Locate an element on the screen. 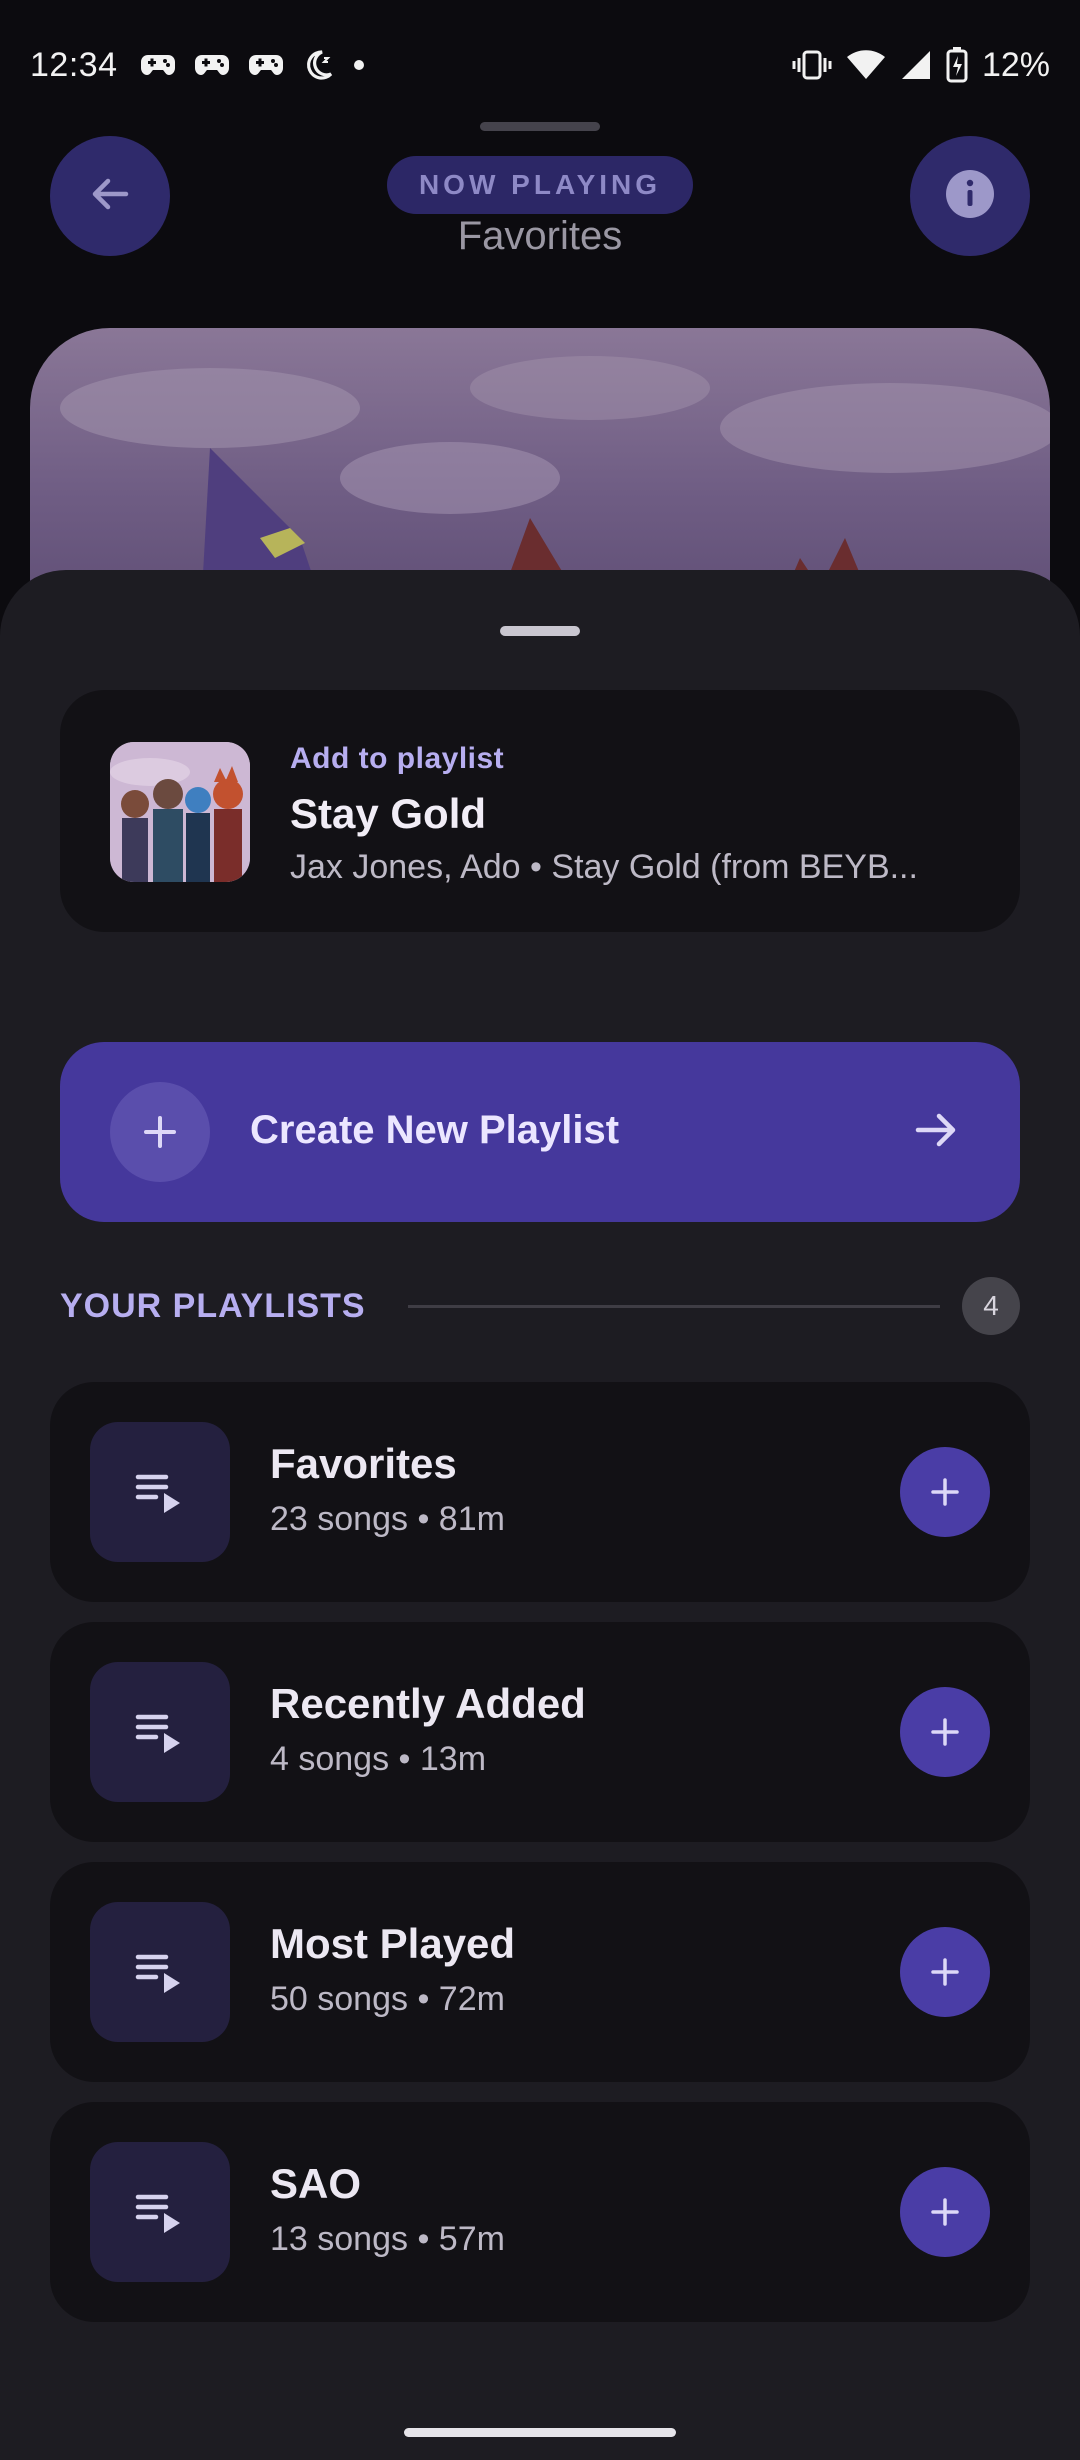 This screenshot has height=2460, width=1080. create-new-playlist-button: Create New Playlist is located at coordinates (540, 1132).